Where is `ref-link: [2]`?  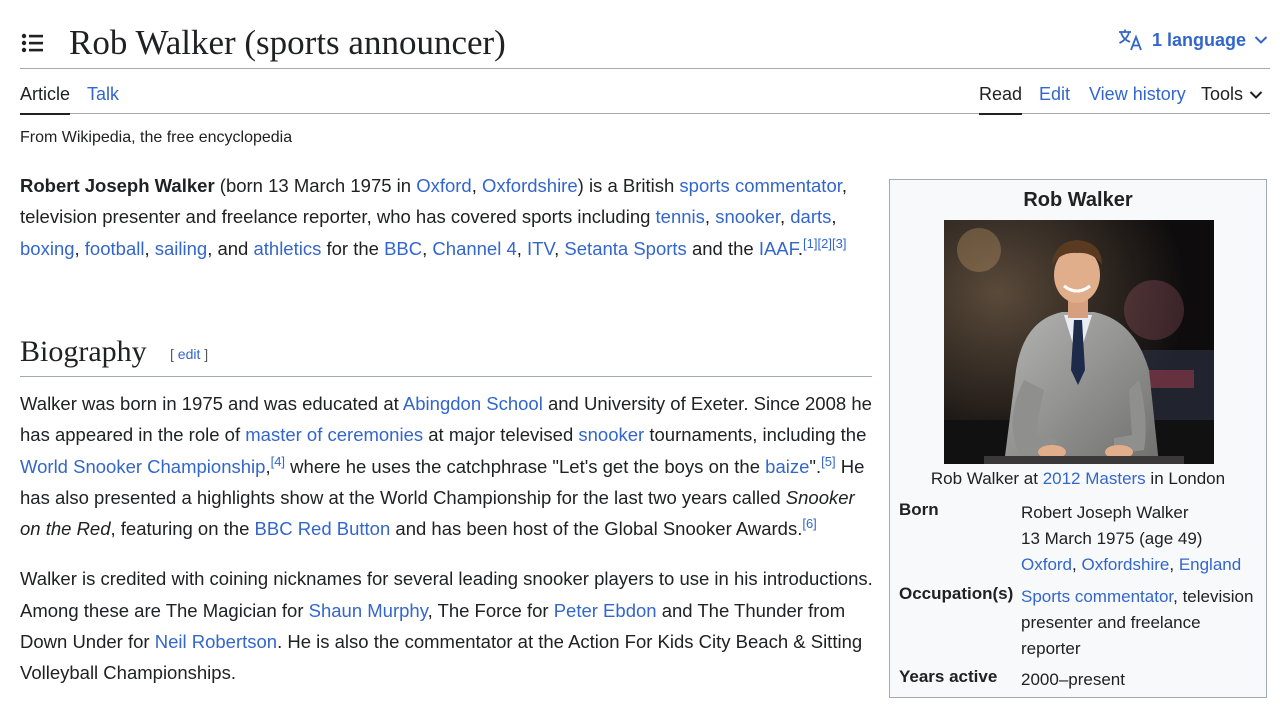 ref-link: [2] is located at coordinates (825, 242).